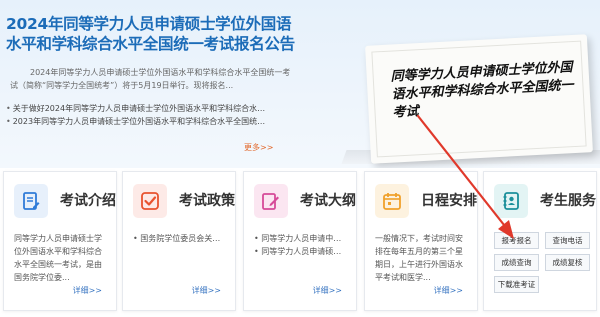 The height and width of the screenshot is (317, 600). Describe the element at coordinates (271, 201) in the screenshot. I see `edit-icon` at that location.